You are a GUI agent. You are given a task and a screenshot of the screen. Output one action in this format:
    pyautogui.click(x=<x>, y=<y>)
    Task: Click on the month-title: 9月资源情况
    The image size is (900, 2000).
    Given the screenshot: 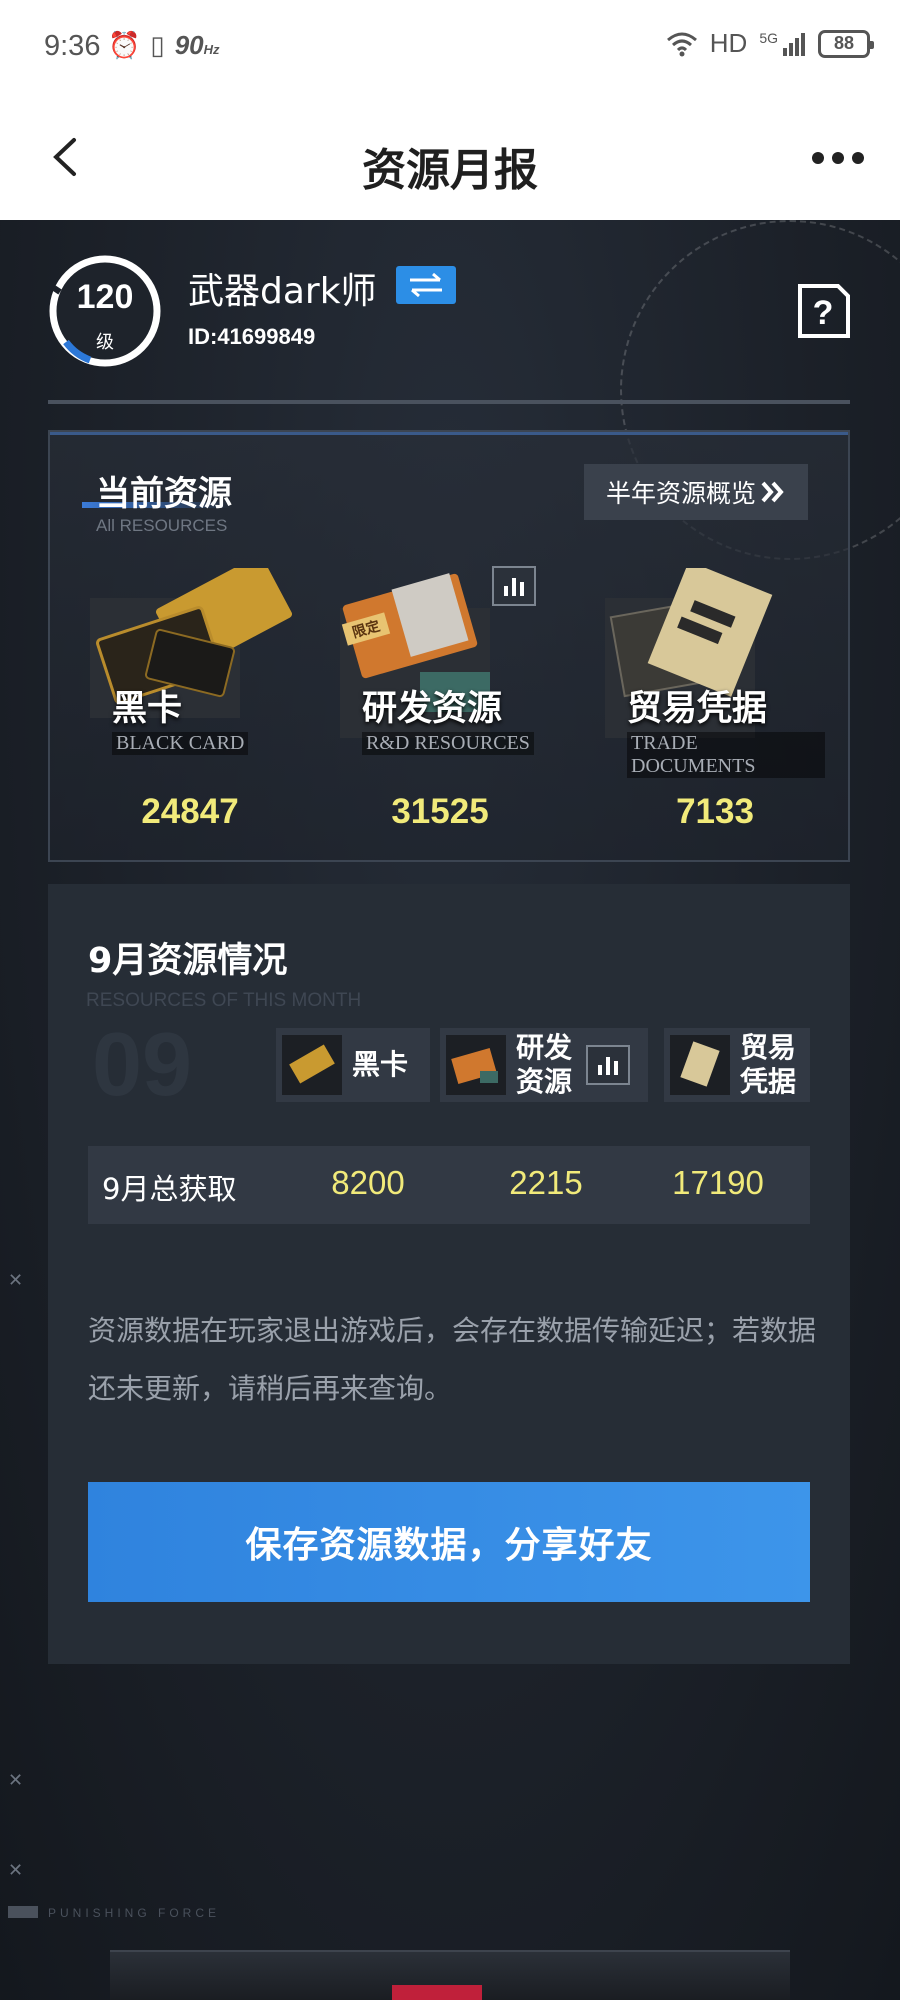 What is the action you would take?
    pyautogui.click(x=188, y=961)
    